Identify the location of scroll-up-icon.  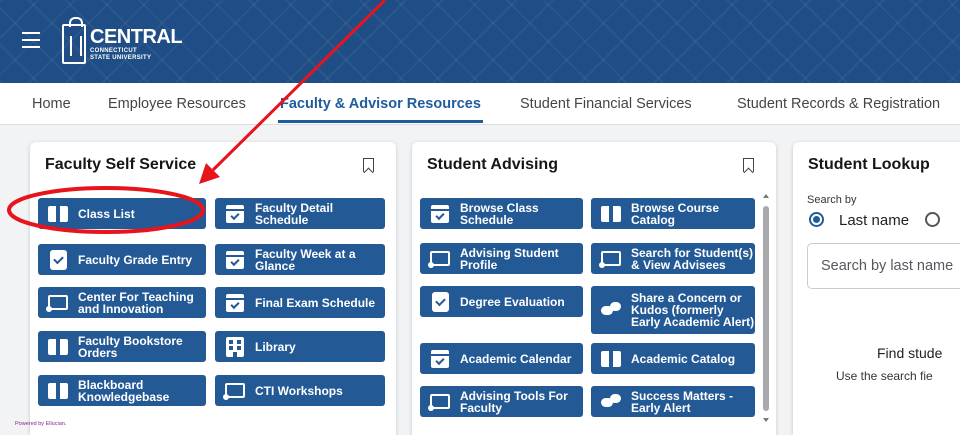
(766, 196).